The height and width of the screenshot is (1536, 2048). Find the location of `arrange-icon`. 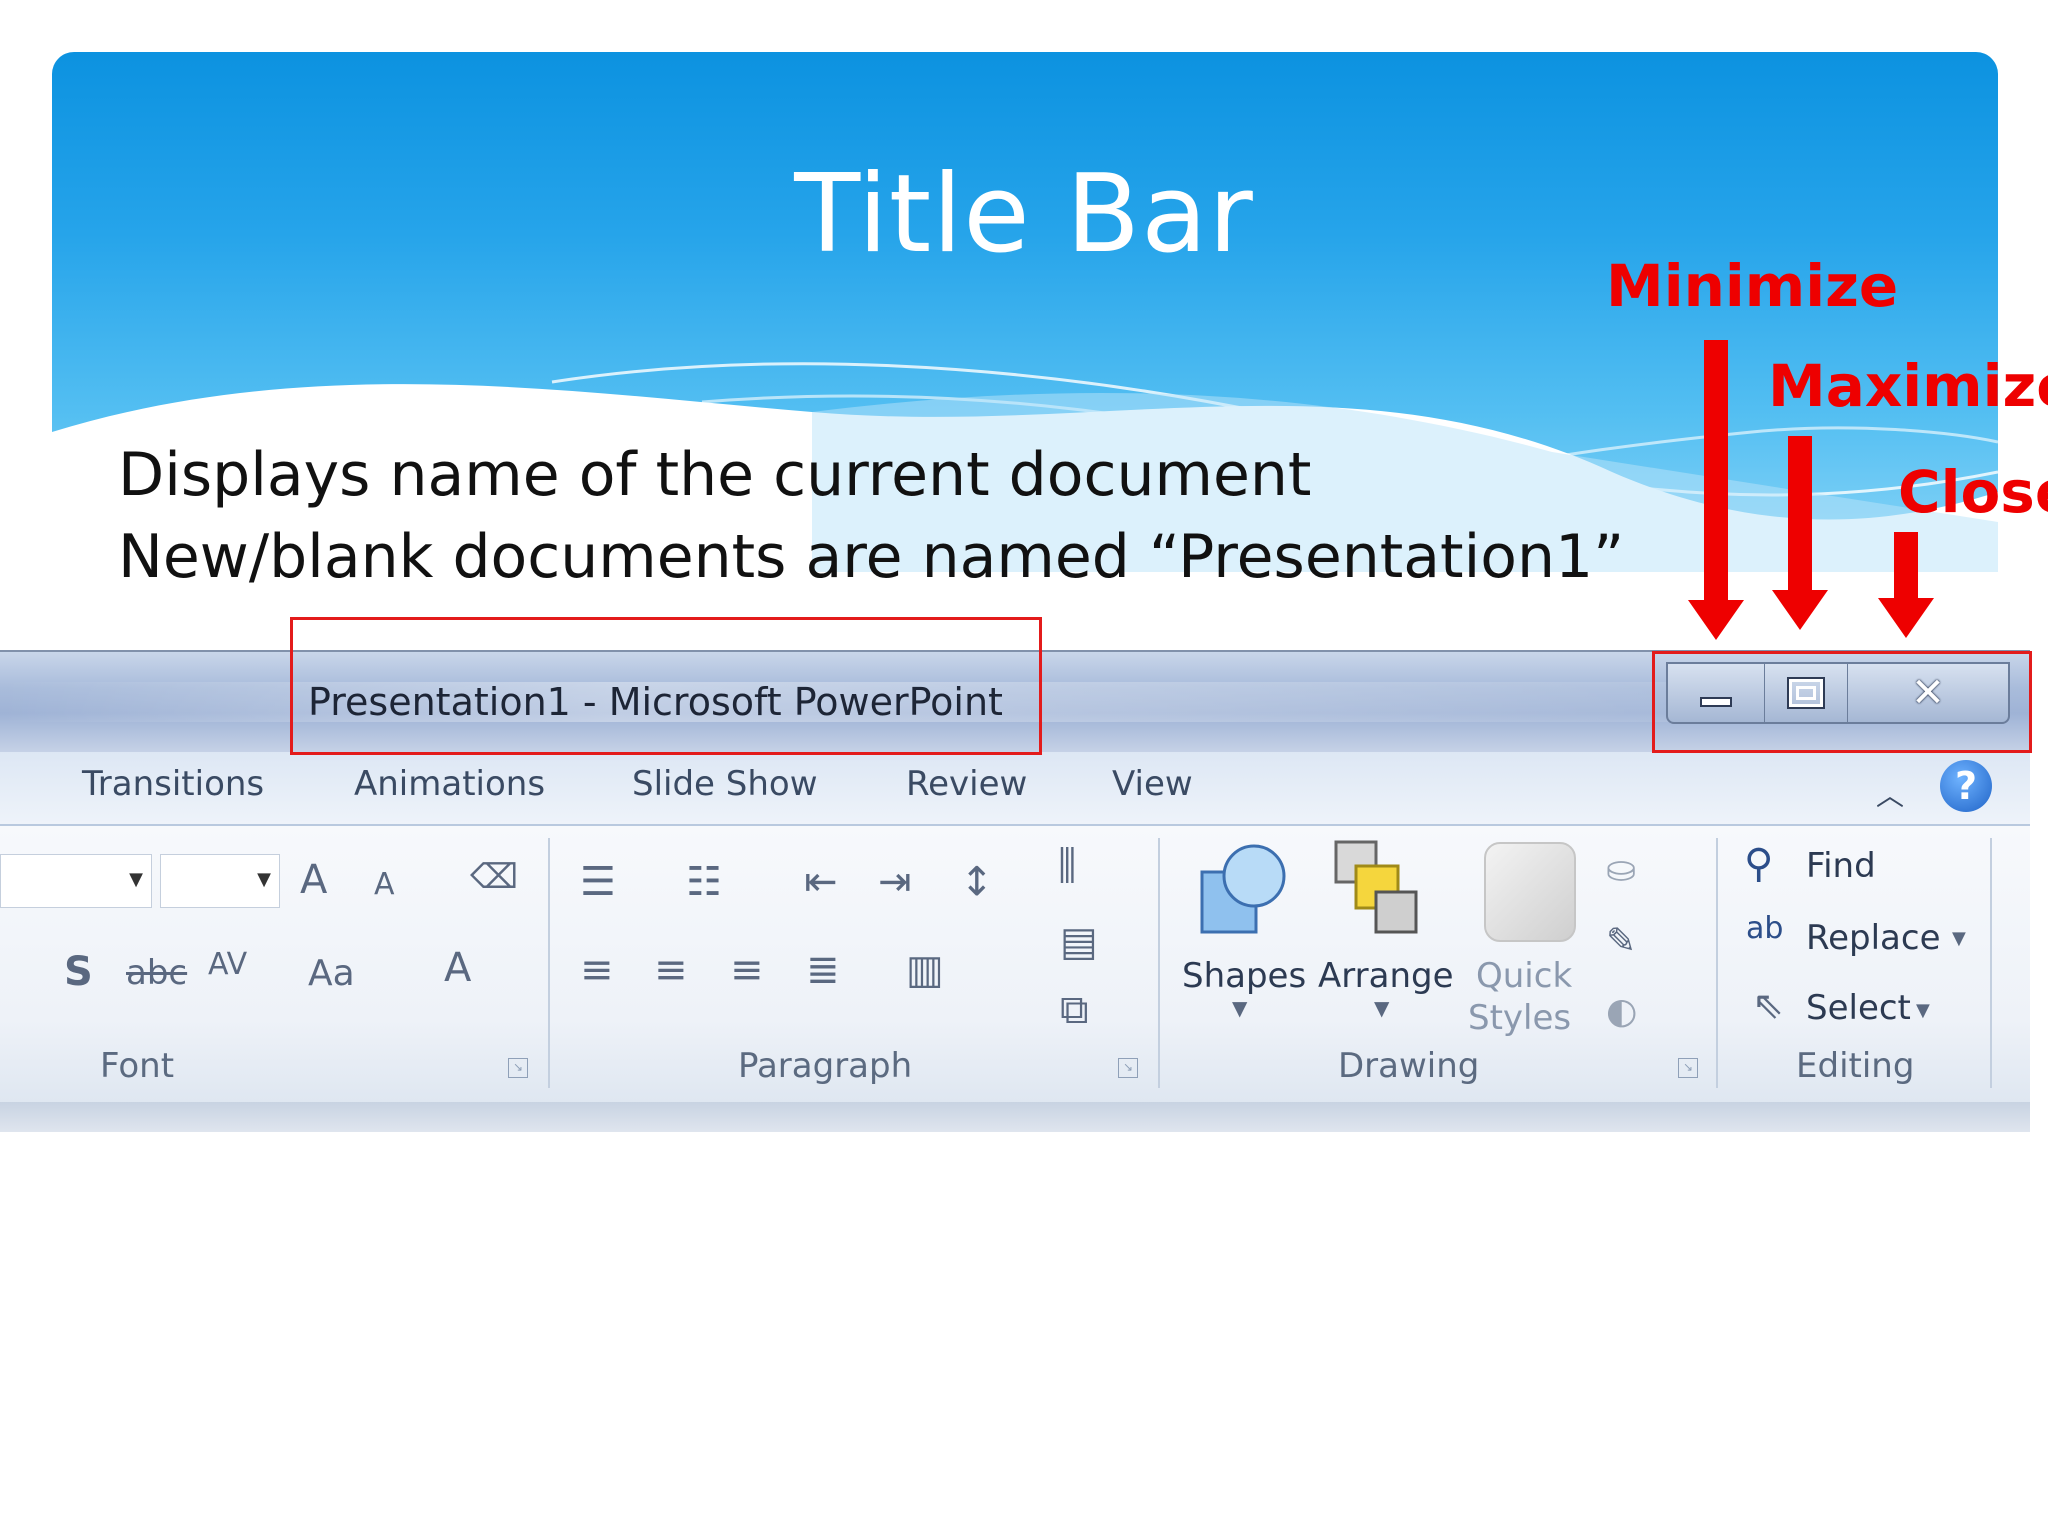

arrange-icon is located at coordinates (1378, 890).